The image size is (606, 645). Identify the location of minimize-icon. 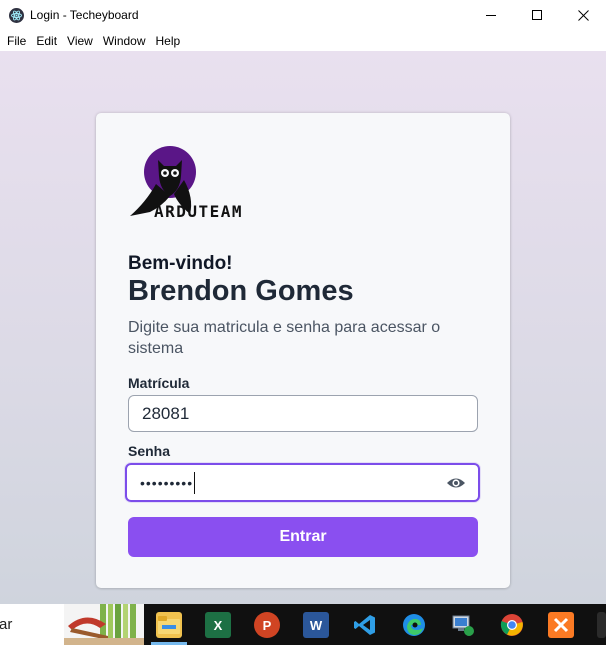
(490, 15).